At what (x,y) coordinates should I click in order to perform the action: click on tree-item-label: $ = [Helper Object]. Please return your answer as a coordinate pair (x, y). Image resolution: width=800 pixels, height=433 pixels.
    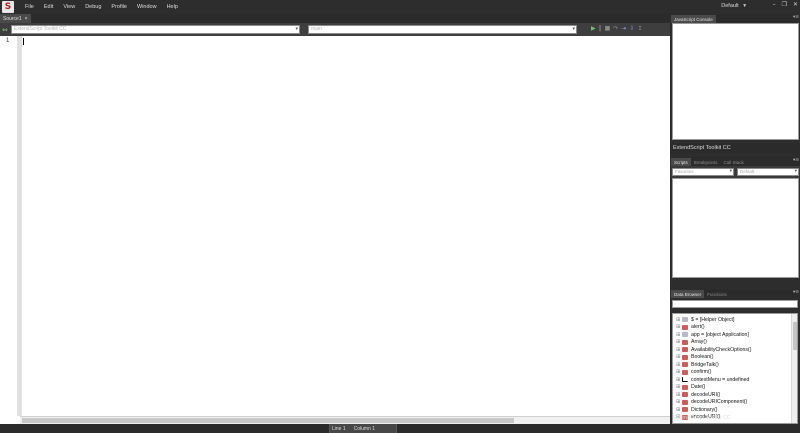
    Looking at the image, I should click on (713, 319).